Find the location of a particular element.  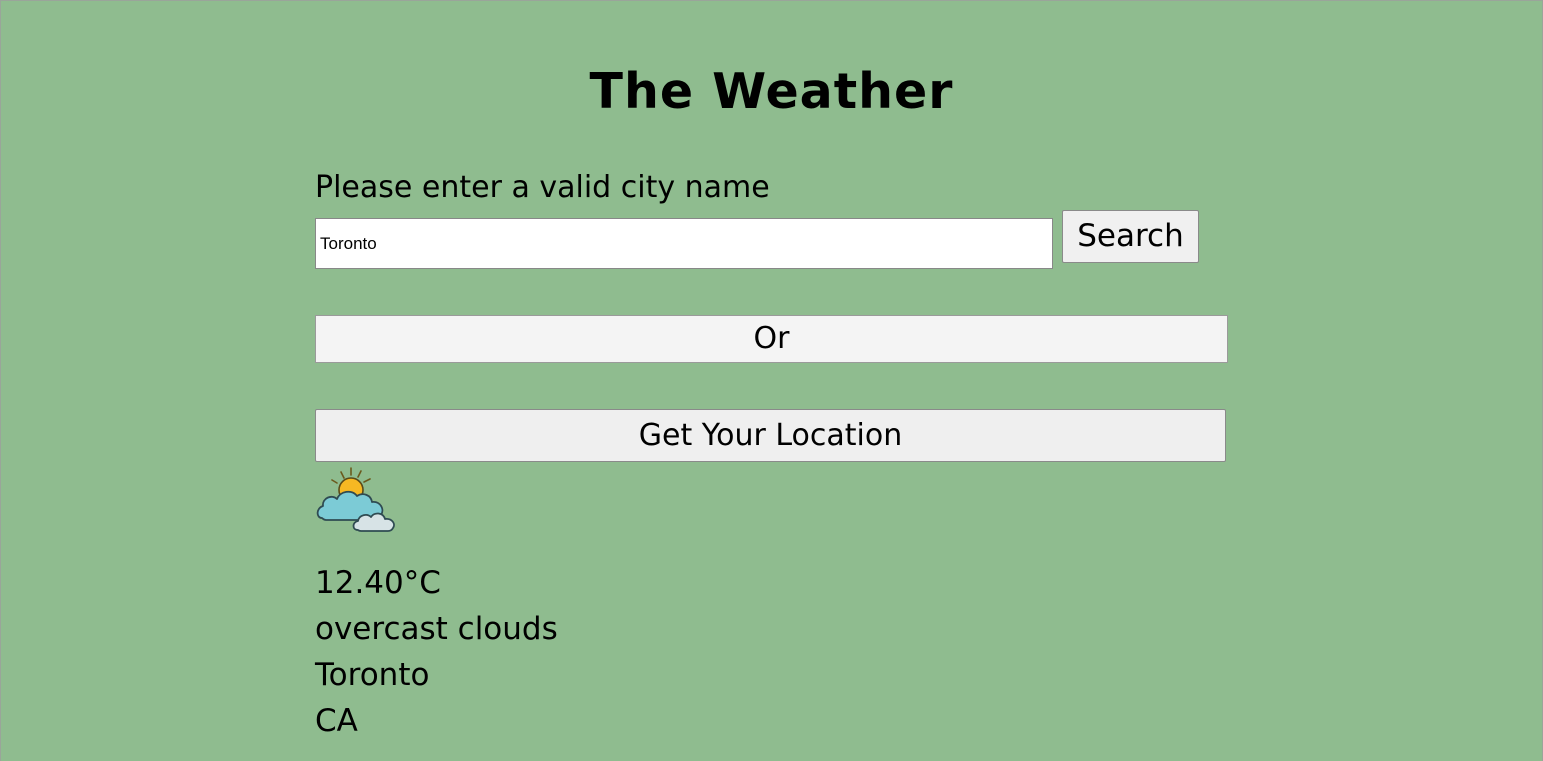

city-prompt-label: Please enter a valid city name is located at coordinates (542, 187).